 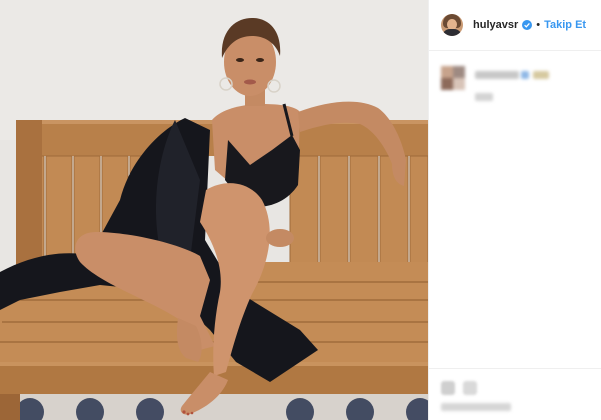 What do you see at coordinates (527, 25) in the screenshot?
I see `verified-badge-icon` at bounding box center [527, 25].